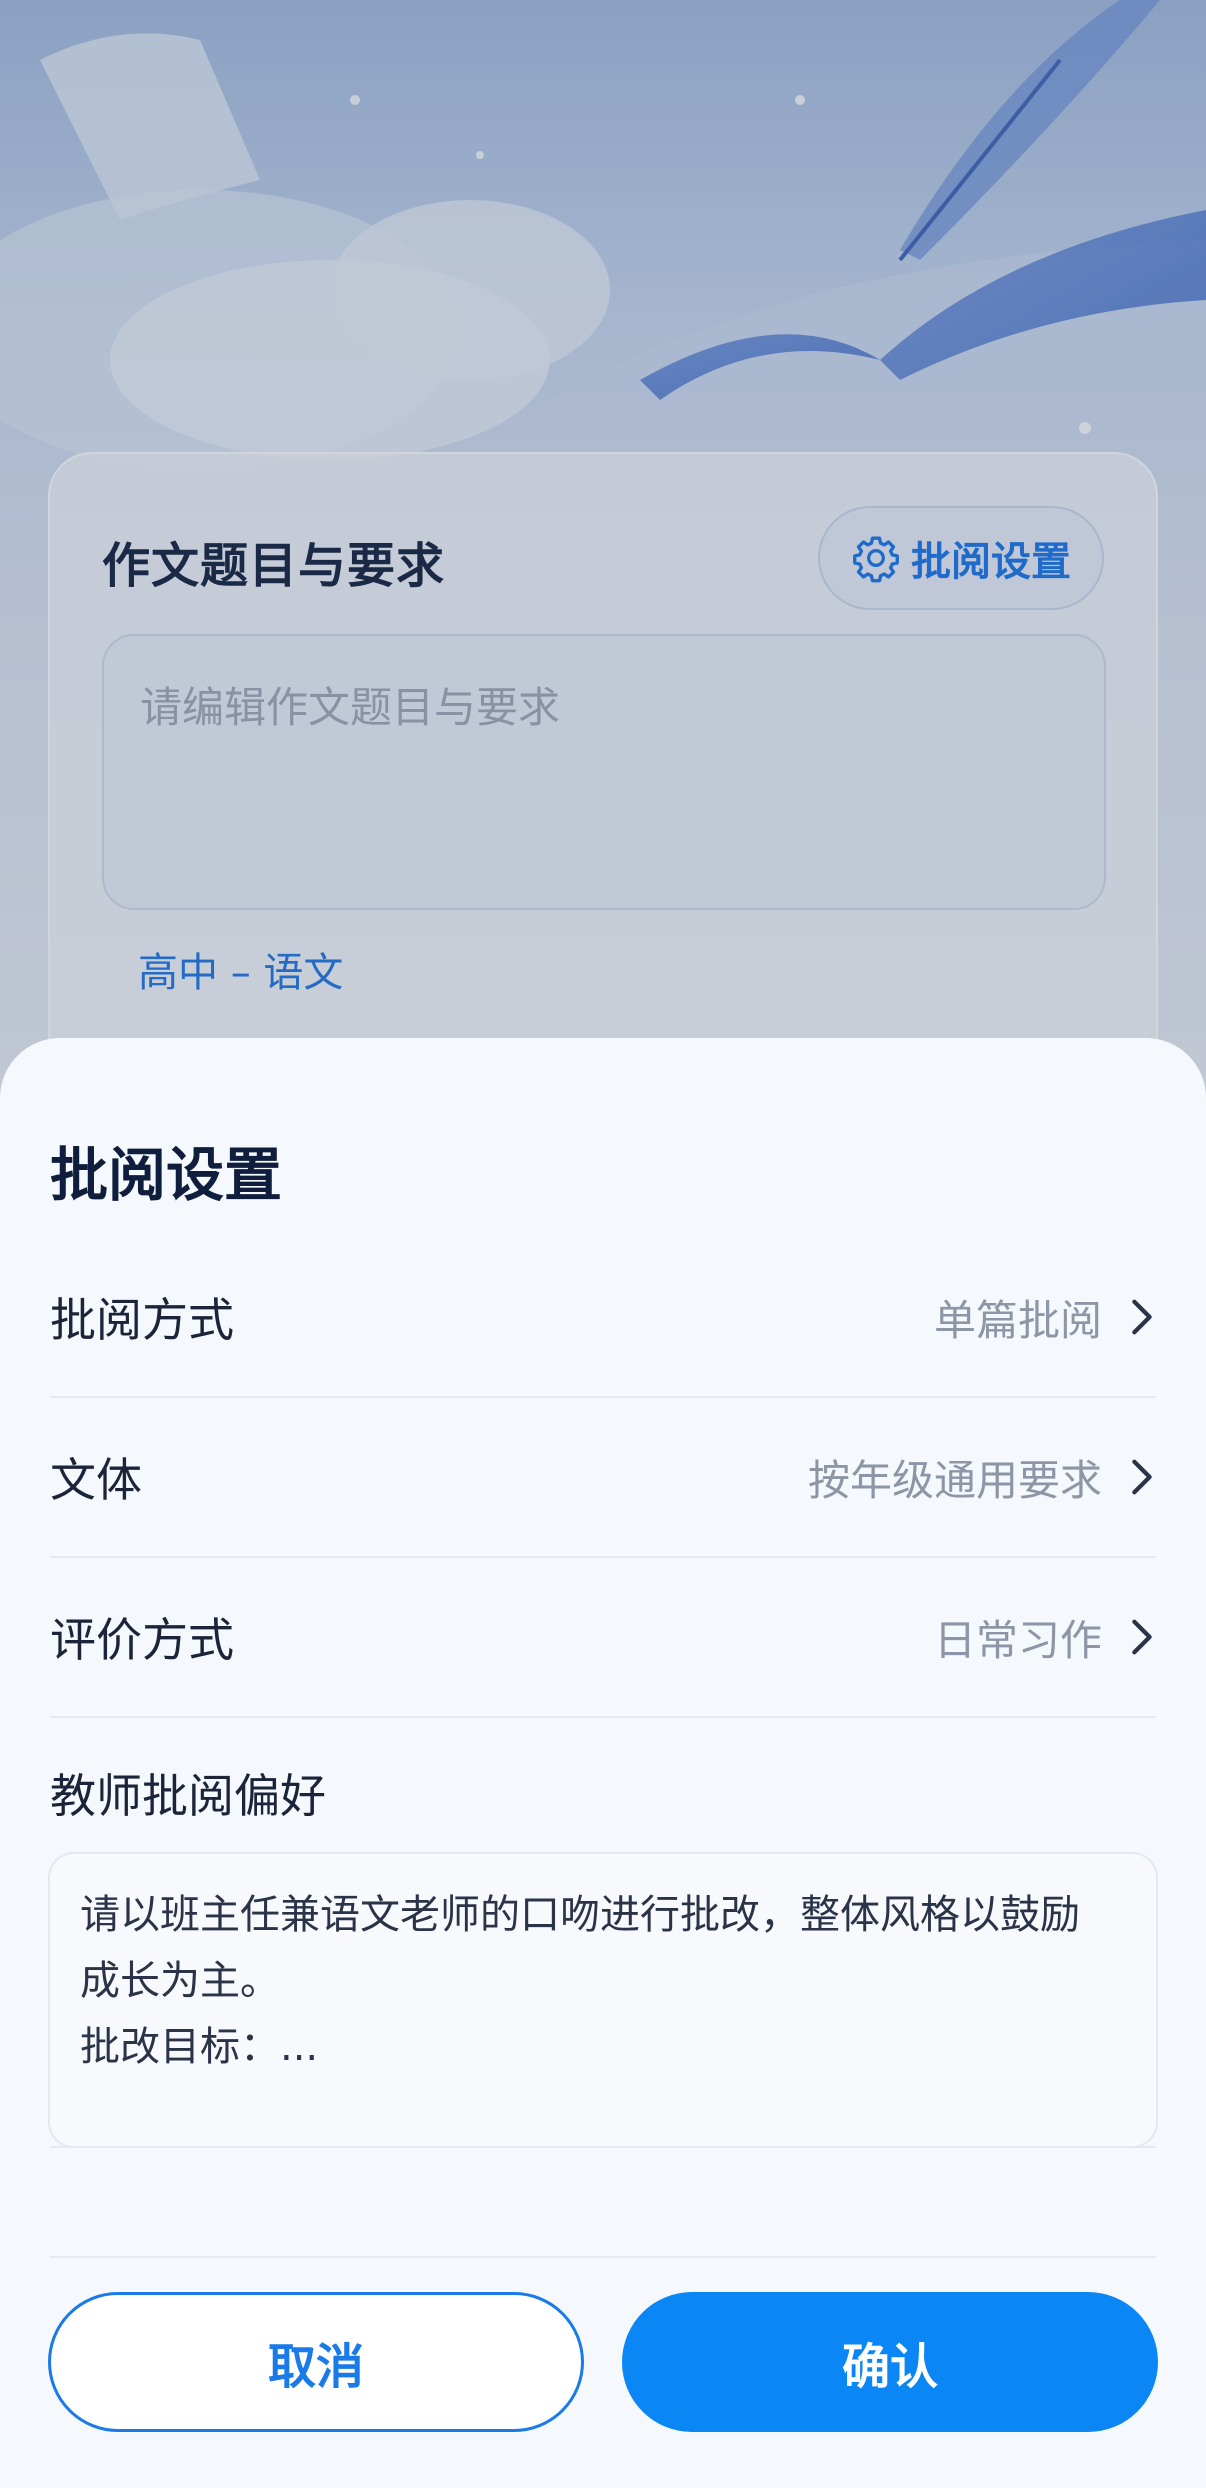  Describe the element at coordinates (1017, 1320) in the screenshot. I see `row-value: 单篇批阅` at that location.